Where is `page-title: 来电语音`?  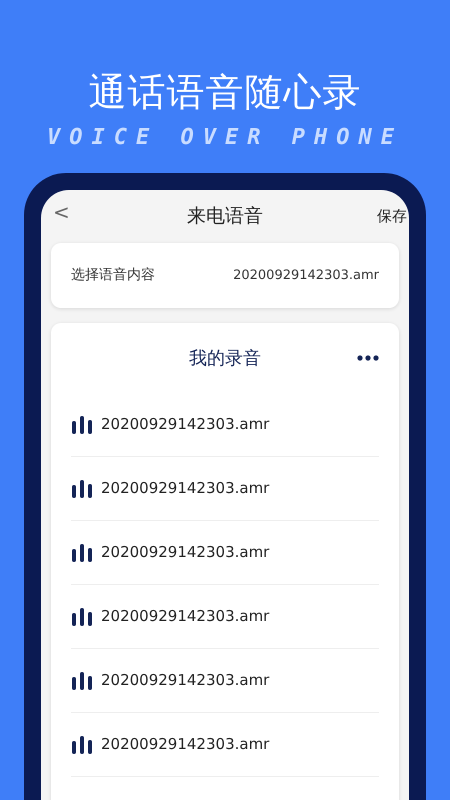 page-title: 来电语音 is located at coordinates (225, 217).